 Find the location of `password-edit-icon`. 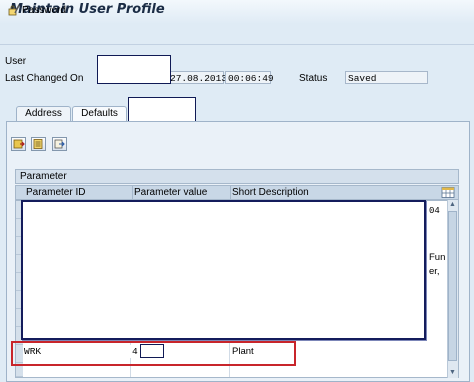

password-edit-icon is located at coordinates (14, 10).